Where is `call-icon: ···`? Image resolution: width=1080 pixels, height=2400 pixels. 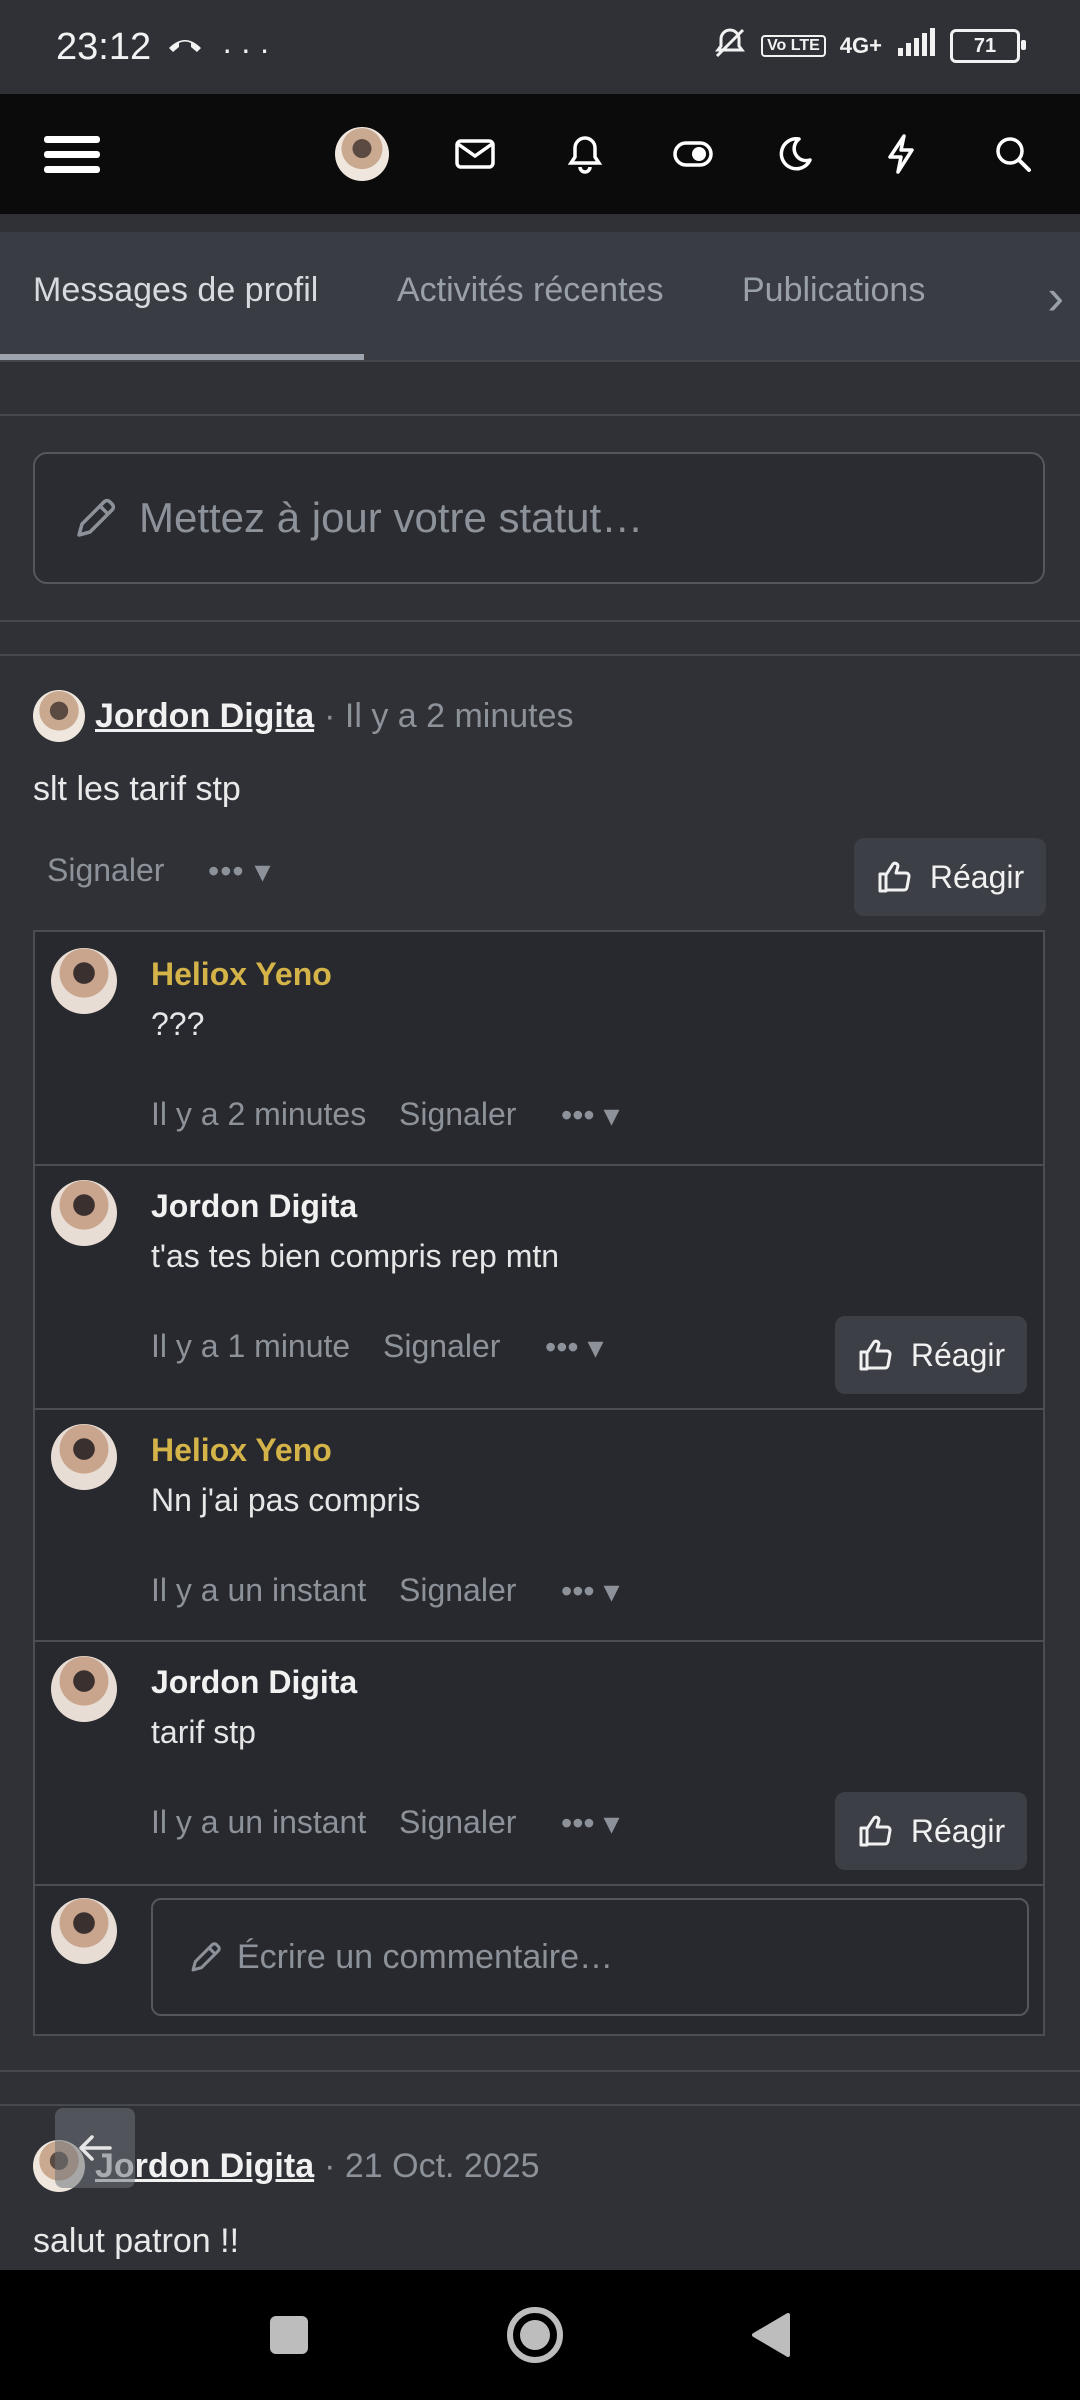 call-icon: ··· is located at coordinates (221, 49).